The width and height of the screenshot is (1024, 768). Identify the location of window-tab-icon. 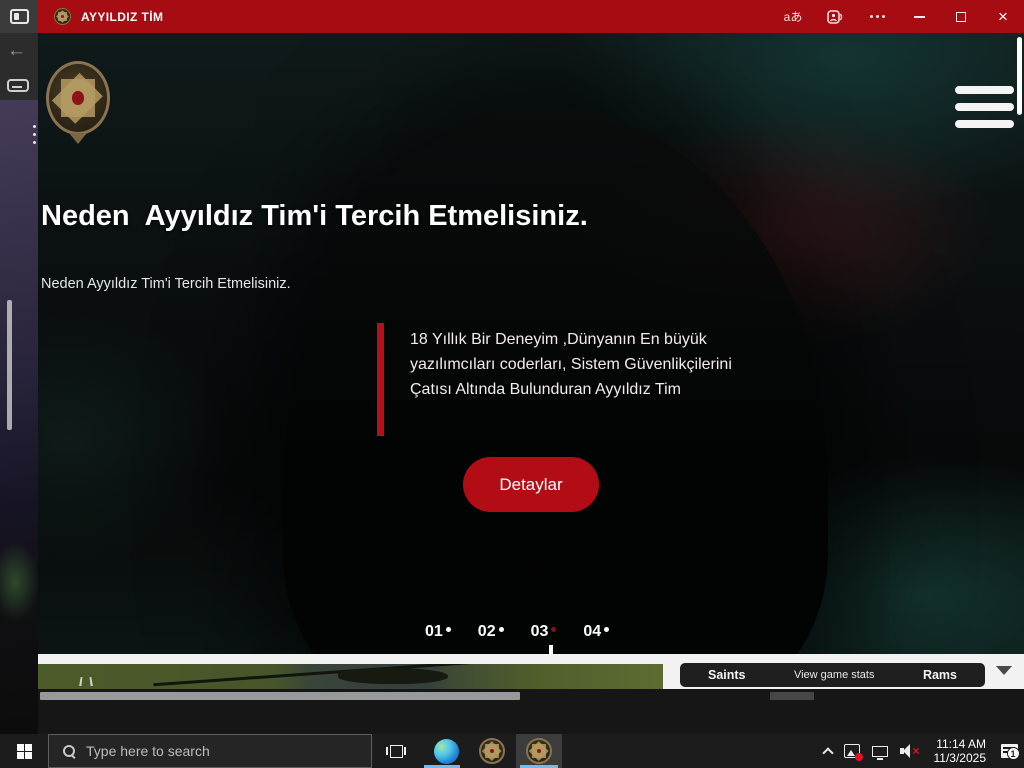
(19, 16).